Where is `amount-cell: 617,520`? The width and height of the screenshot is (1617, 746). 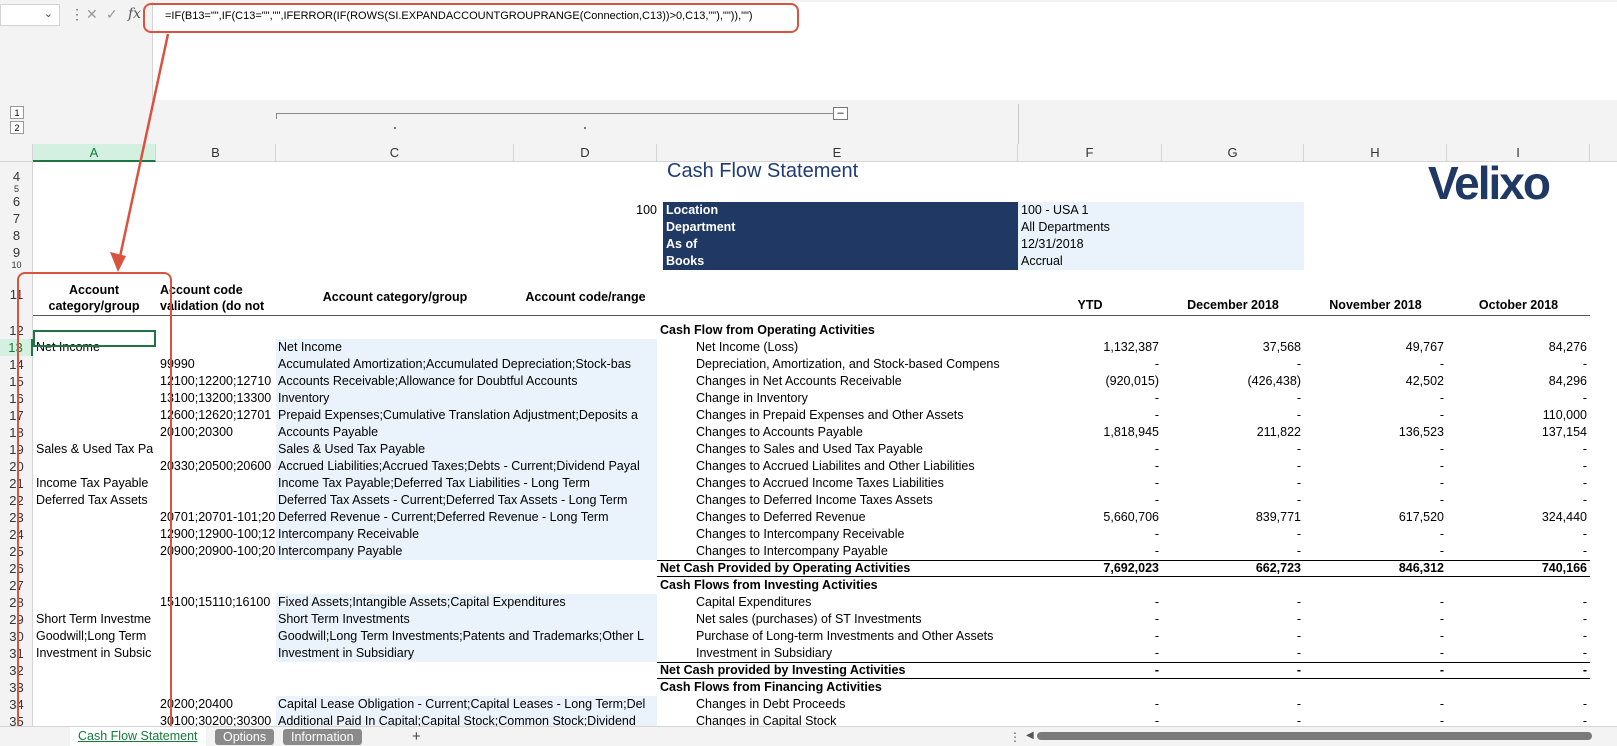 amount-cell: 617,520 is located at coordinates (1375, 517).